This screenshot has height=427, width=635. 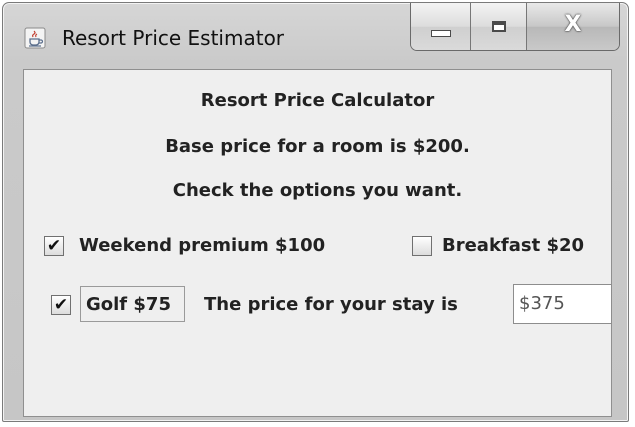 What do you see at coordinates (128, 304) in the screenshot?
I see `golf-label: Golf $75` at bounding box center [128, 304].